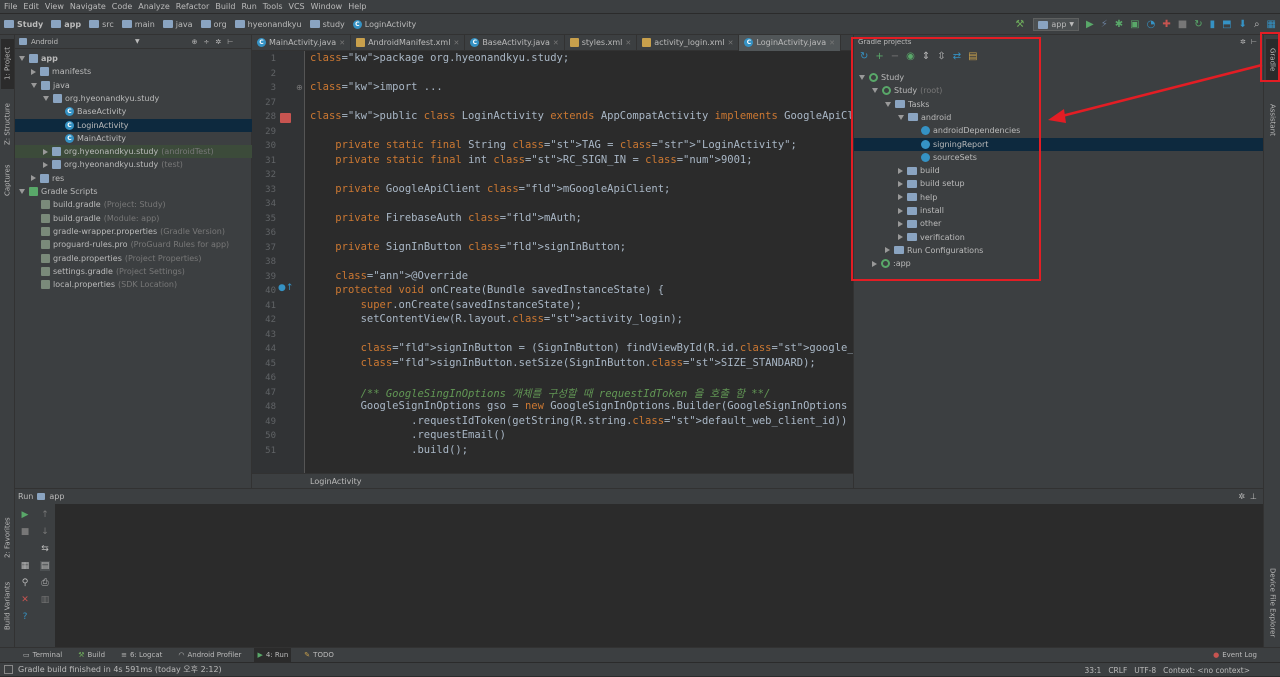 This screenshot has height=677, width=1280. Describe the element at coordinates (31, 6) in the screenshot. I see `menu-item-edit: Edit` at that location.